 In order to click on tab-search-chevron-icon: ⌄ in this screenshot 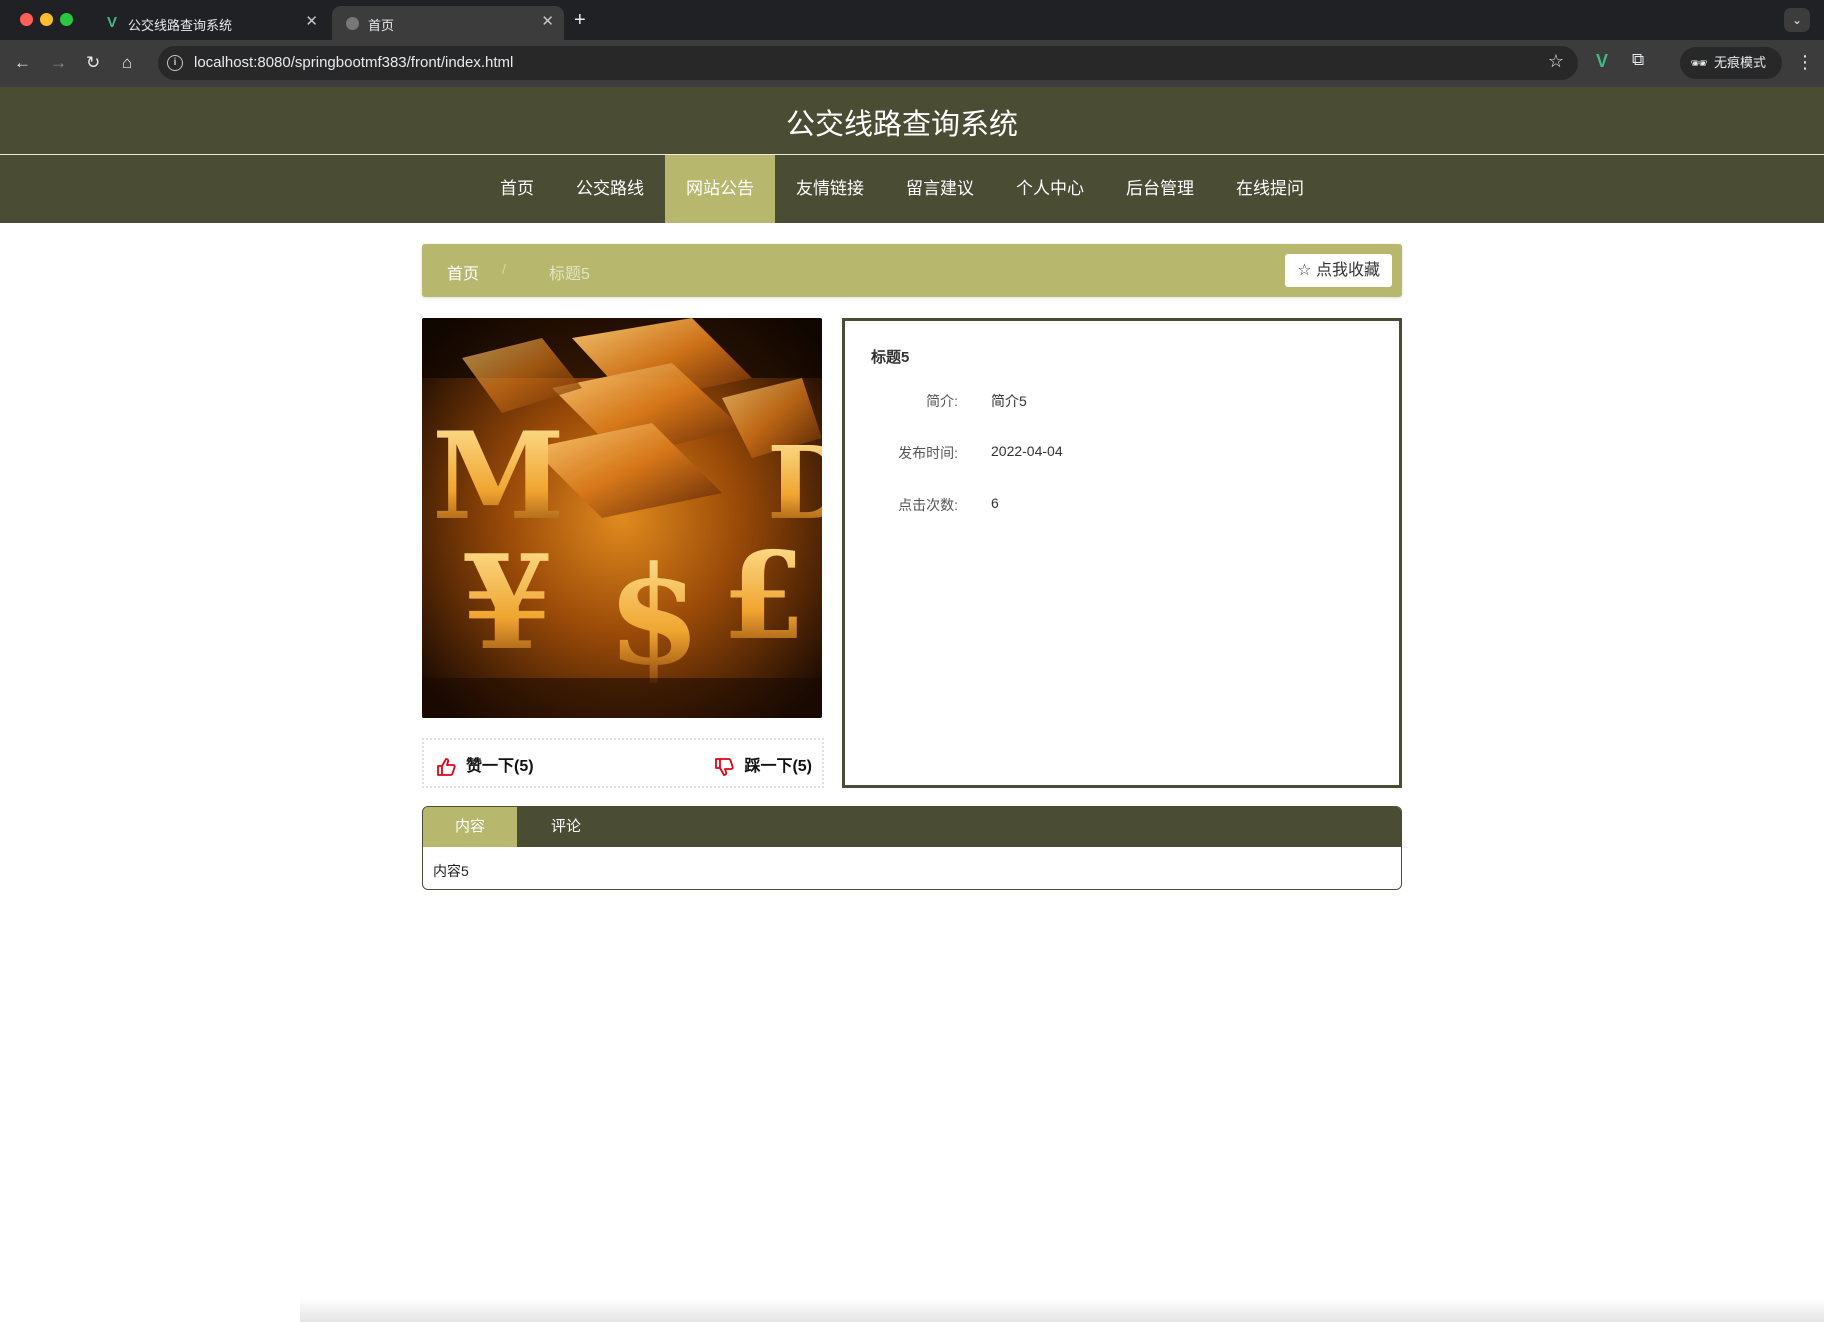, I will do `click(1797, 20)`.